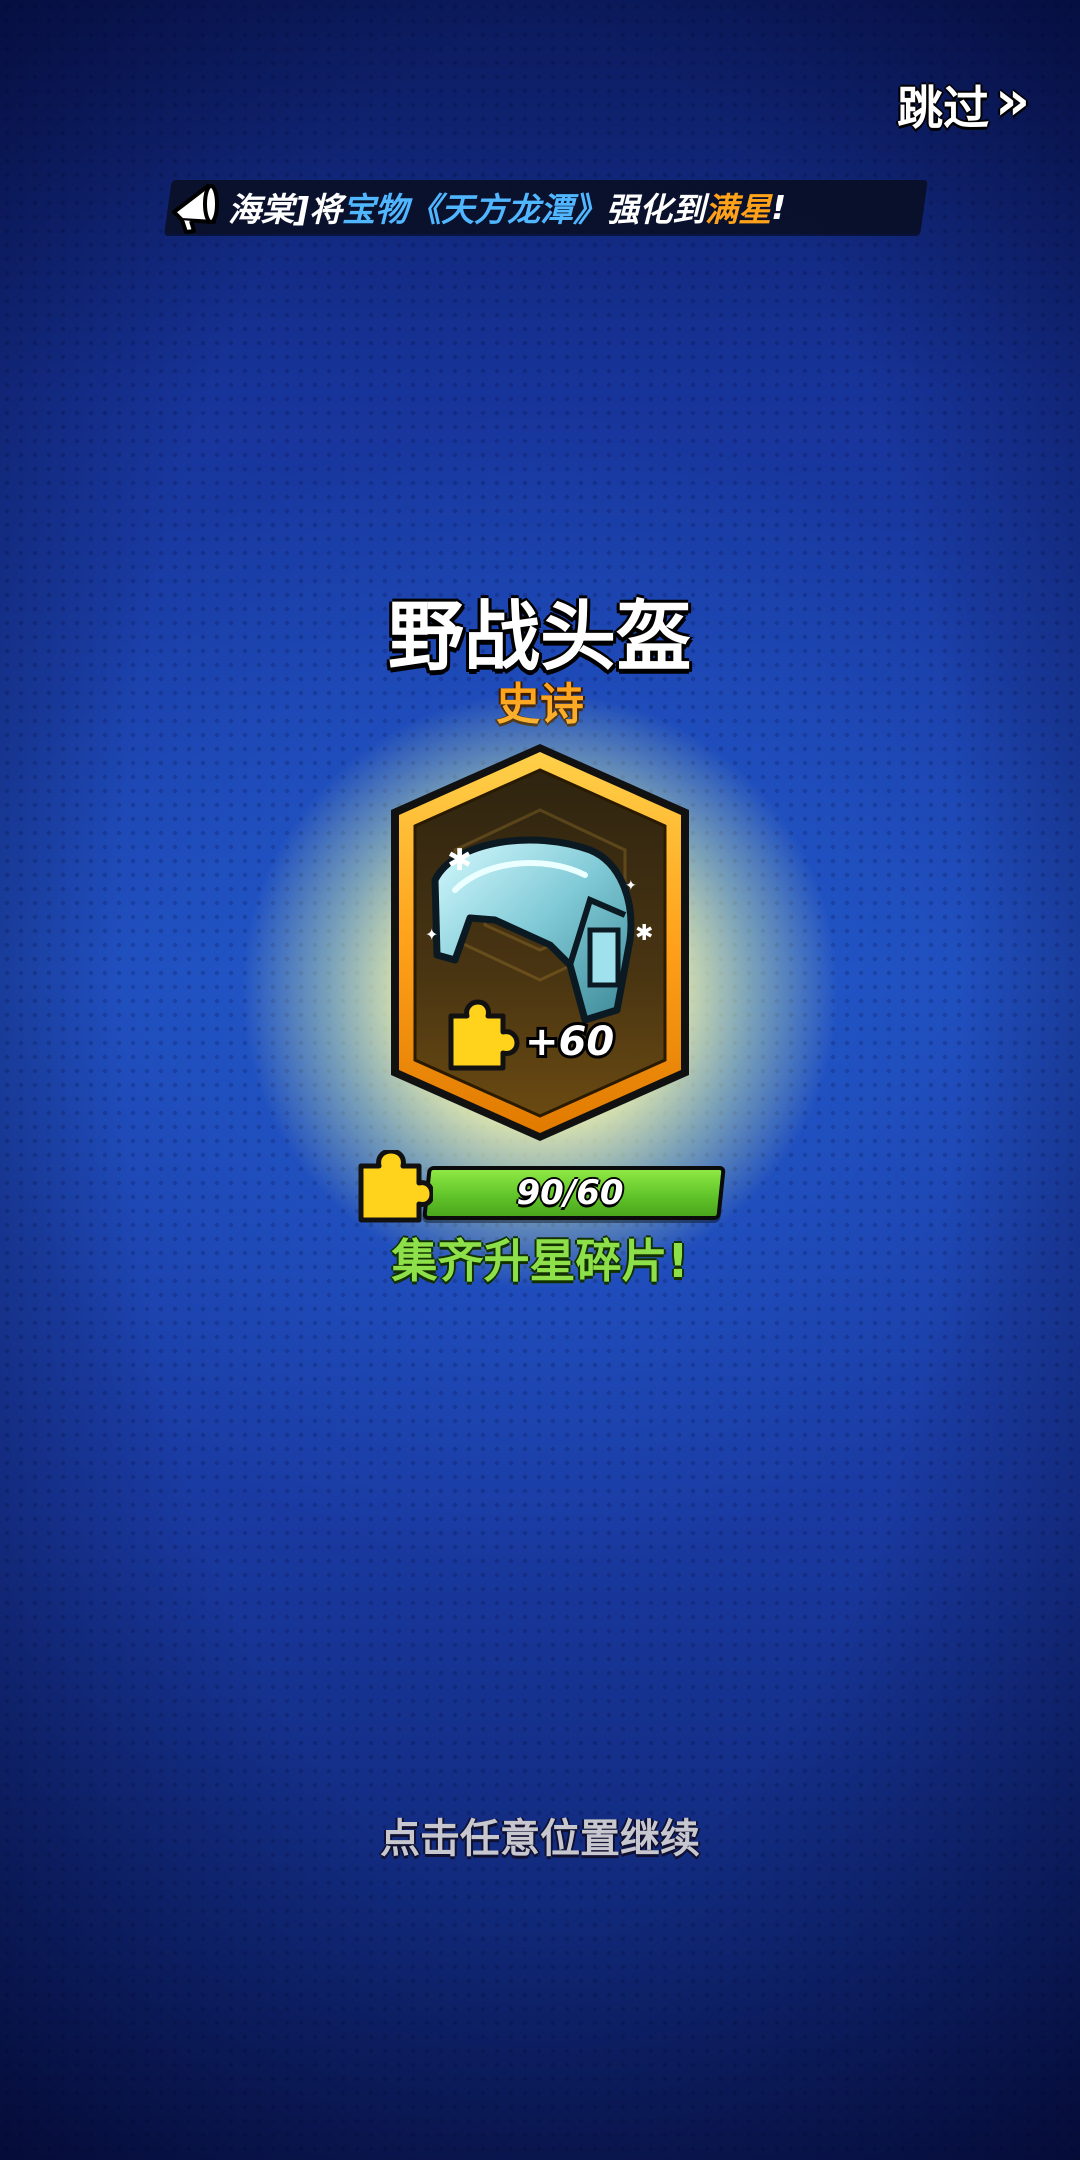 This screenshot has width=1080, height=2160. Describe the element at coordinates (540, 942) in the screenshot. I see `item-card: ✱ ✱ ✦ ✦ +60` at that location.